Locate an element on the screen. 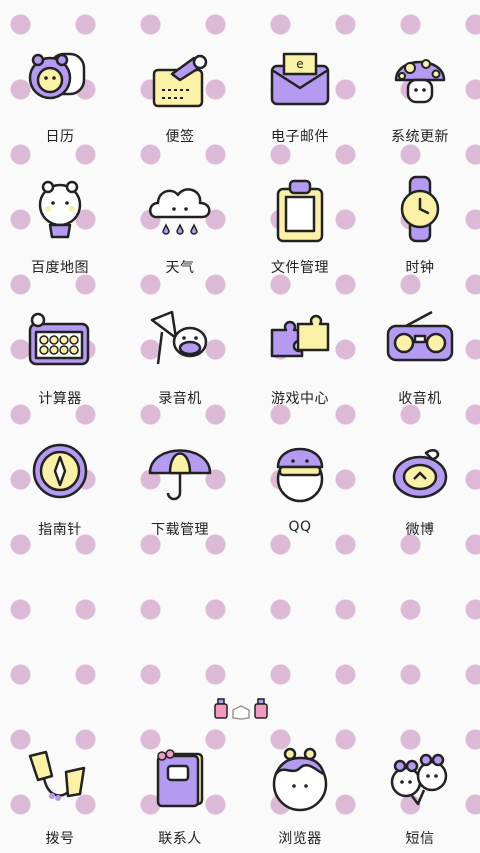 This screenshot has width=480, height=853. weibo-pouch-icon is located at coordinates (420, 471).